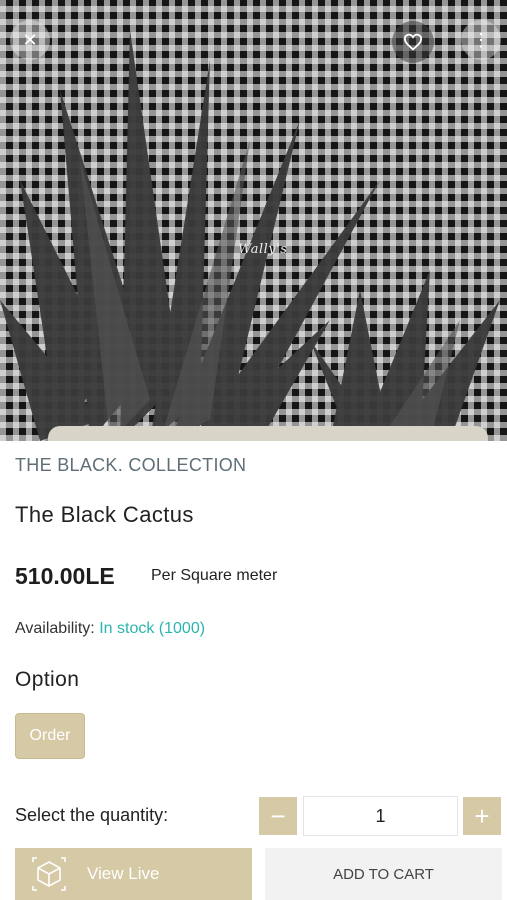 Image resolution: width=507 pixels, height=900 pixels. I want to click on heart-icon, so click(413, 42).